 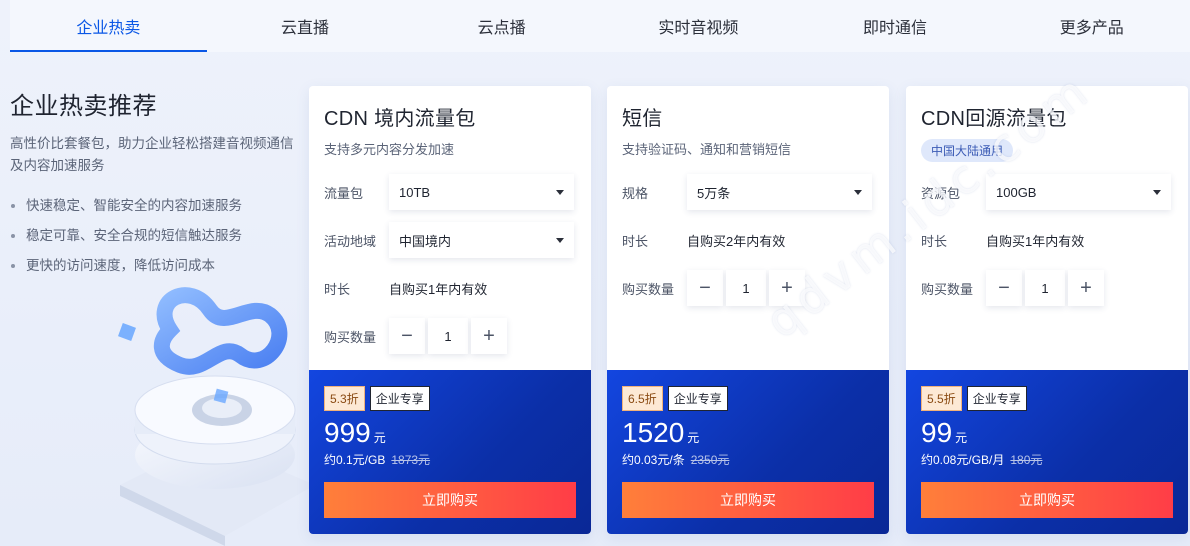 I want to click on intro-title: 企业热卖推荐, so click(x=83, y=106).